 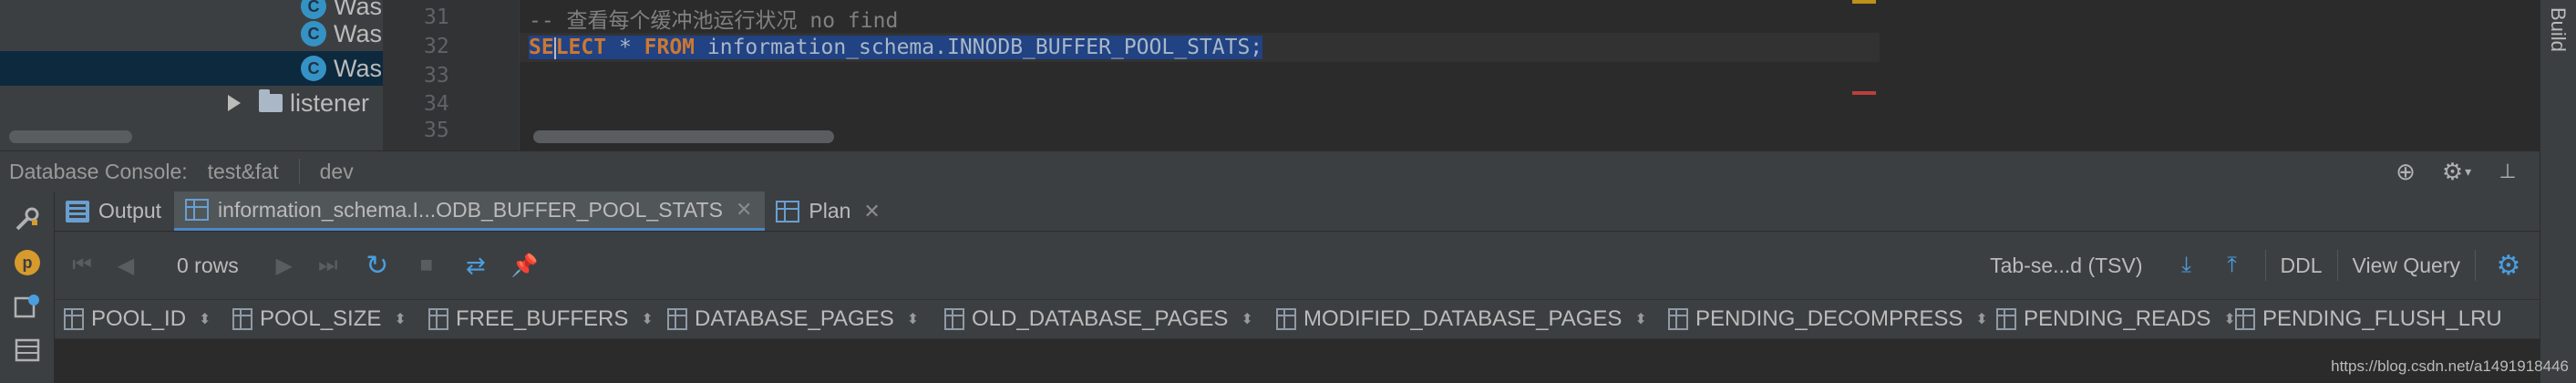 I want to click on sql-comment: -- 查看每个缓冲池运行状况 no find, so click(x=714, y=21).